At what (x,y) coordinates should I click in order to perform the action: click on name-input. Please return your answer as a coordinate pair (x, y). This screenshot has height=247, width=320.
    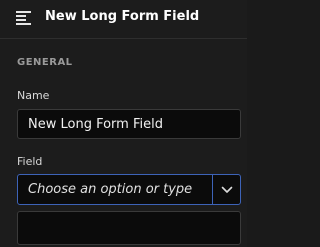
    Looking at the image, I should click on (129, 124).